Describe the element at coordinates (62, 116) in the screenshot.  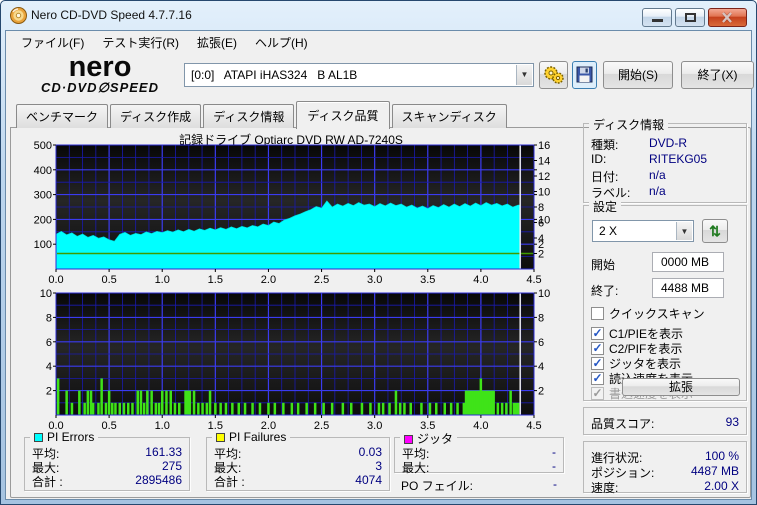
I see `tab-benchmark: ベンチマーク` at that location.